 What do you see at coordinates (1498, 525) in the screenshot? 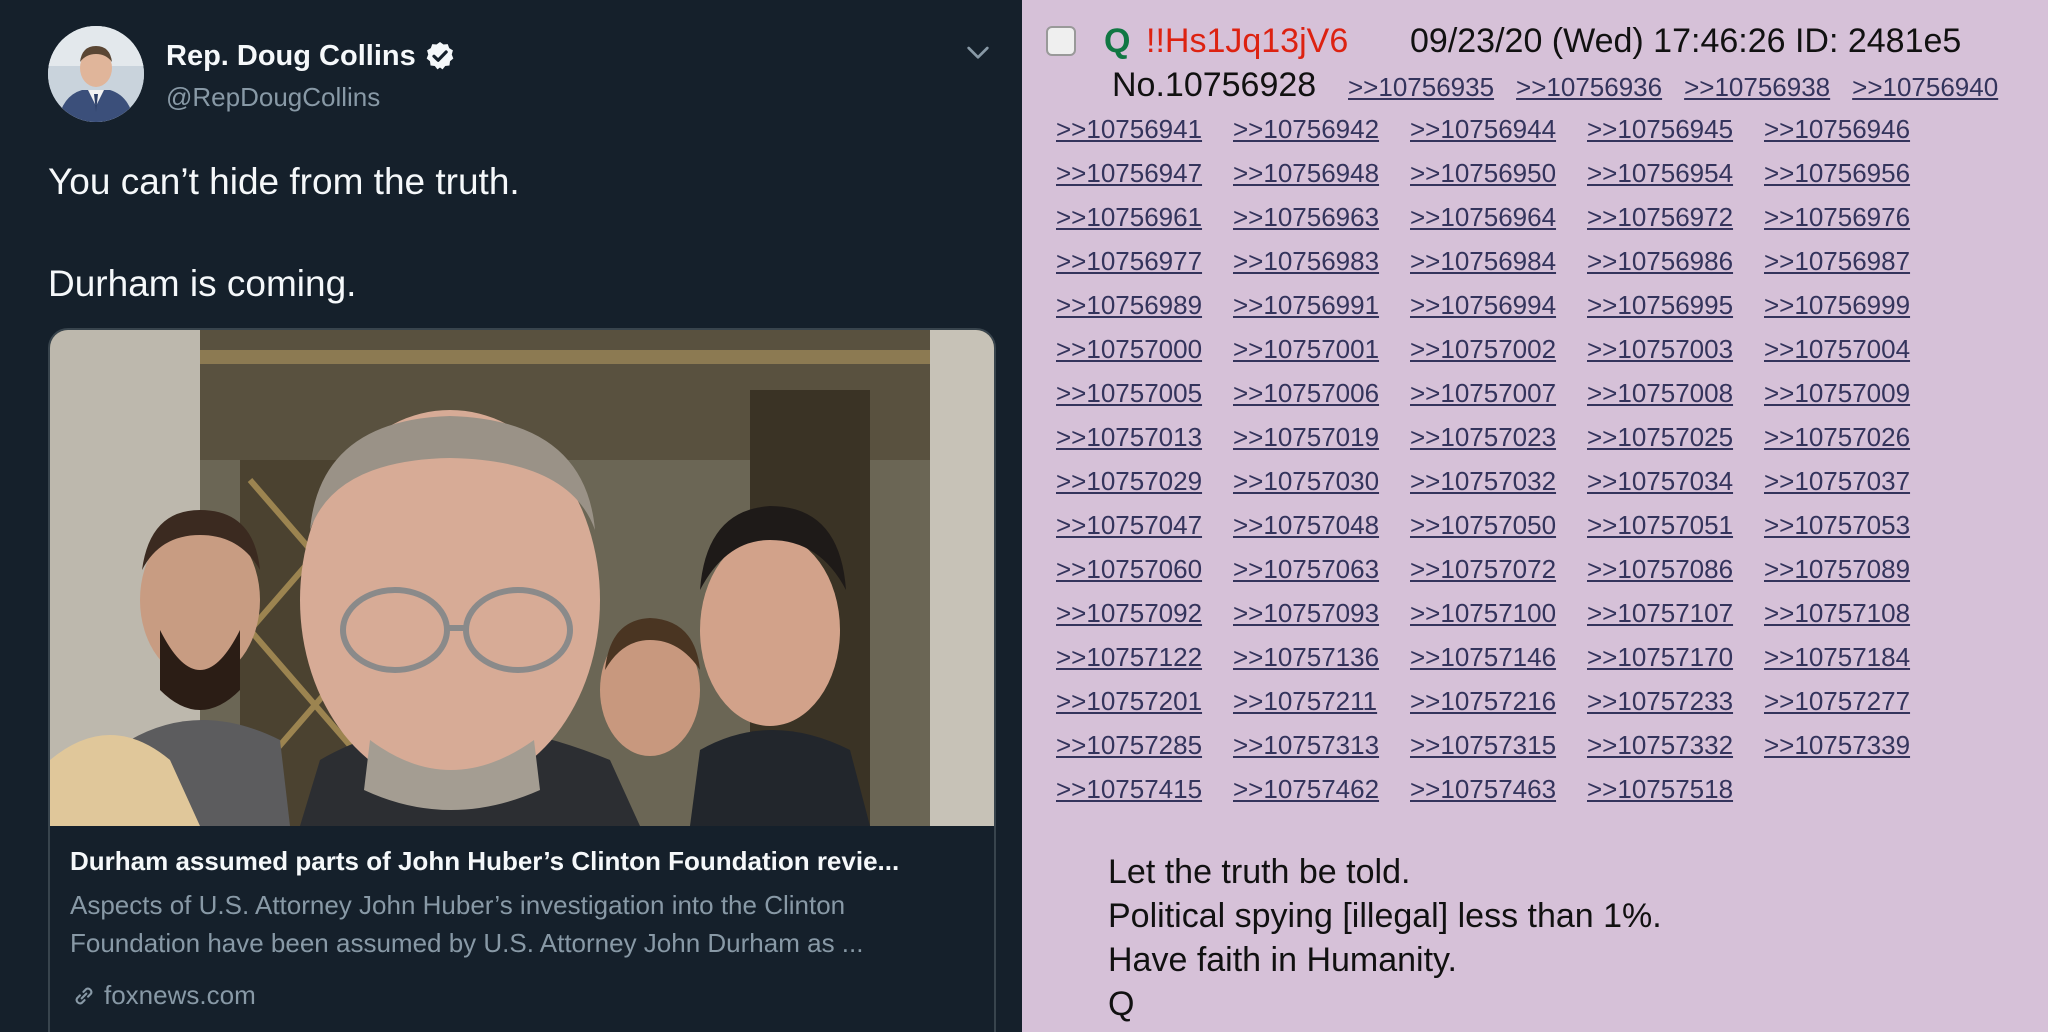
I see `reply-link: >>10757050` at bounding box center [1498, 525].